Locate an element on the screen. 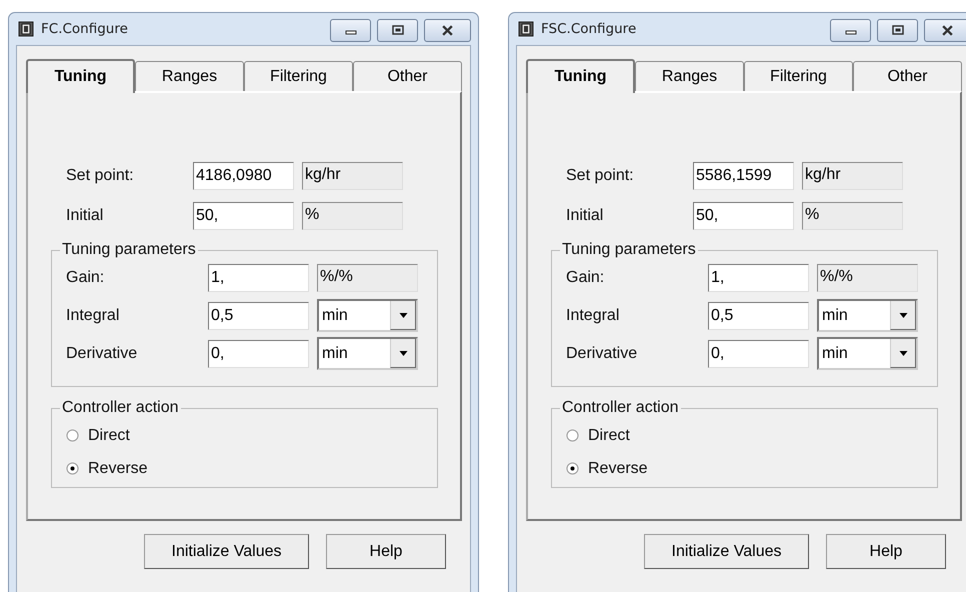 The image size is (966, 592). window-title: FC.Configure is located at coordinates (85, 29).